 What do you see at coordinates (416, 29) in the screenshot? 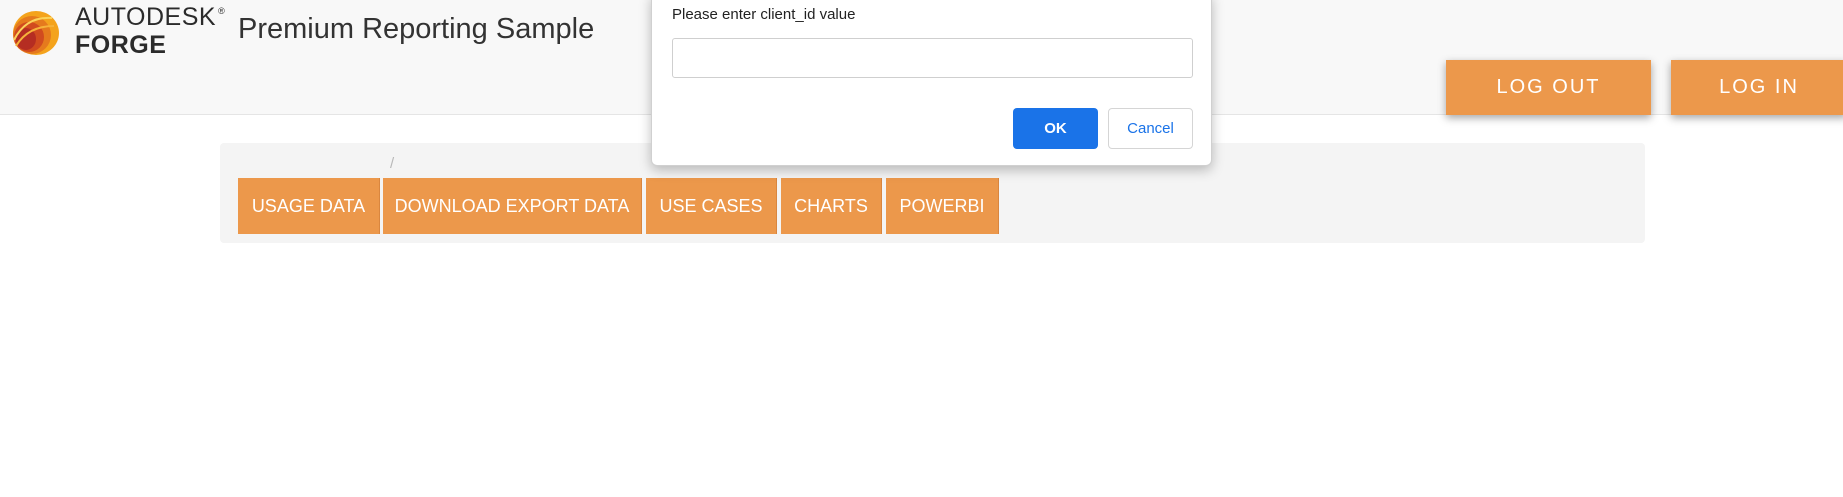
I see `page-title: Premium Reporting Sample` at bounding box center [416, 29].